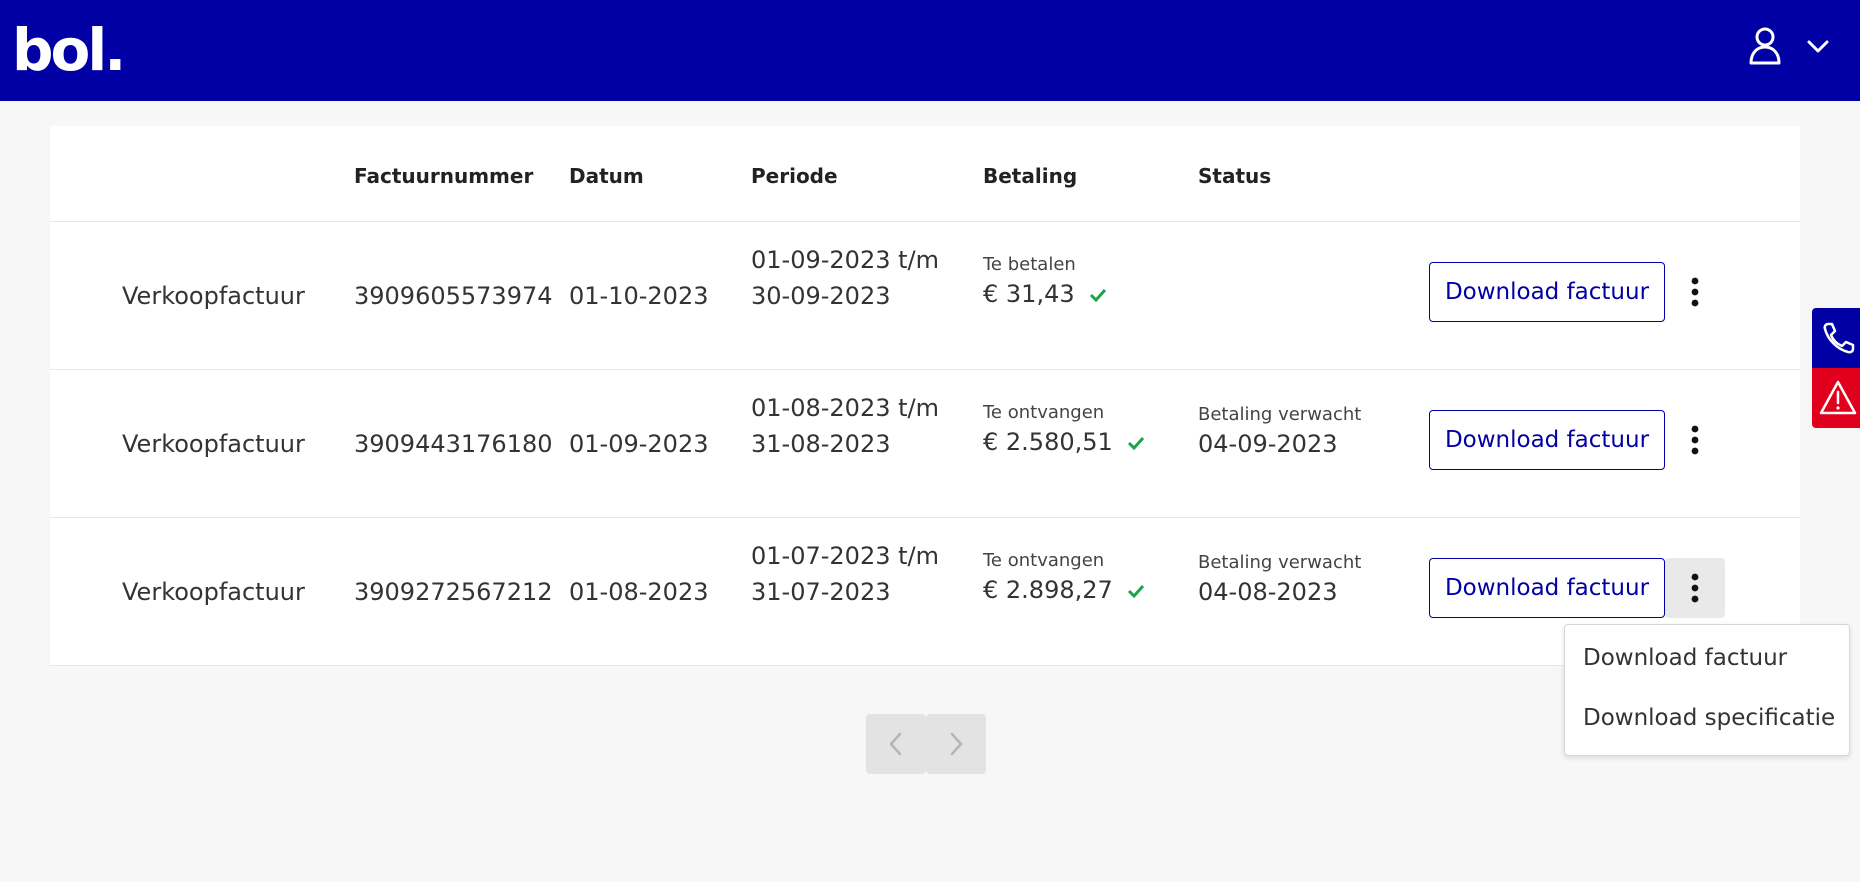 This screenshot has width=1860, height=882. I want to click on top-bar: bol., so click(930, 50).